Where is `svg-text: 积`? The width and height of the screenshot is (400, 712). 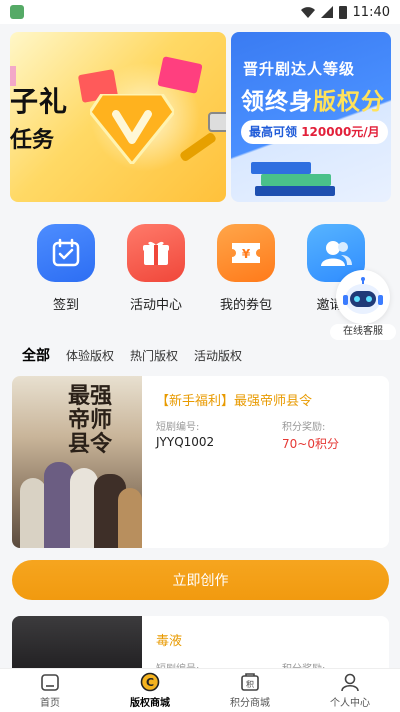 svg-text: 积 is located at coordinates (250, 684).